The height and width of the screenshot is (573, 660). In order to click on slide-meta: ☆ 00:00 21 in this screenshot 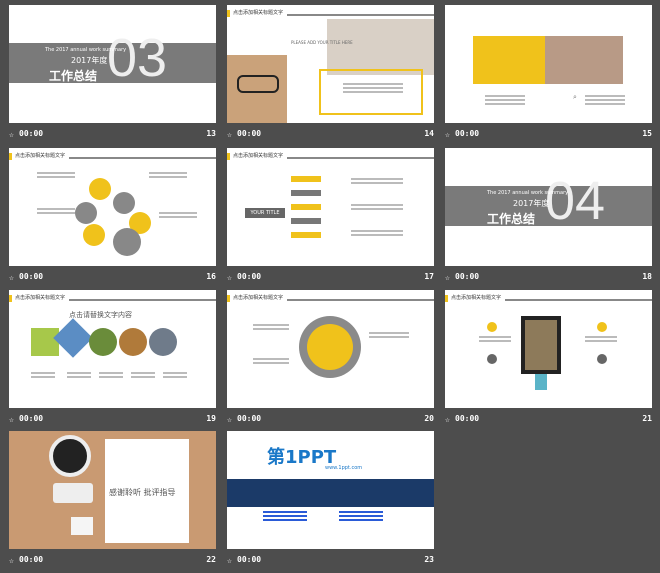, I will do `click(548, 418)`.